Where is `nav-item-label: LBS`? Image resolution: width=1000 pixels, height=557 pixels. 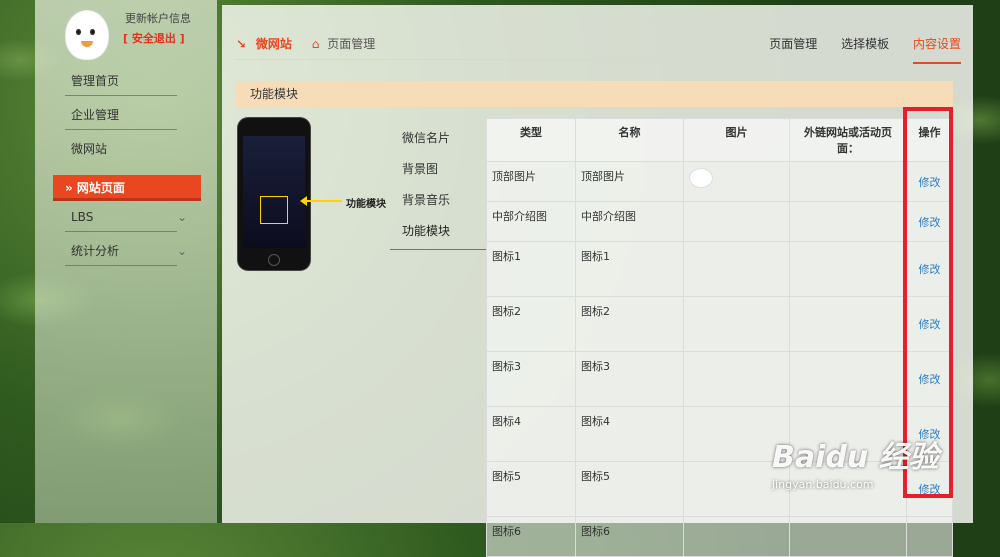
nav-item-label: LBS is located at coordinates (82, 217).